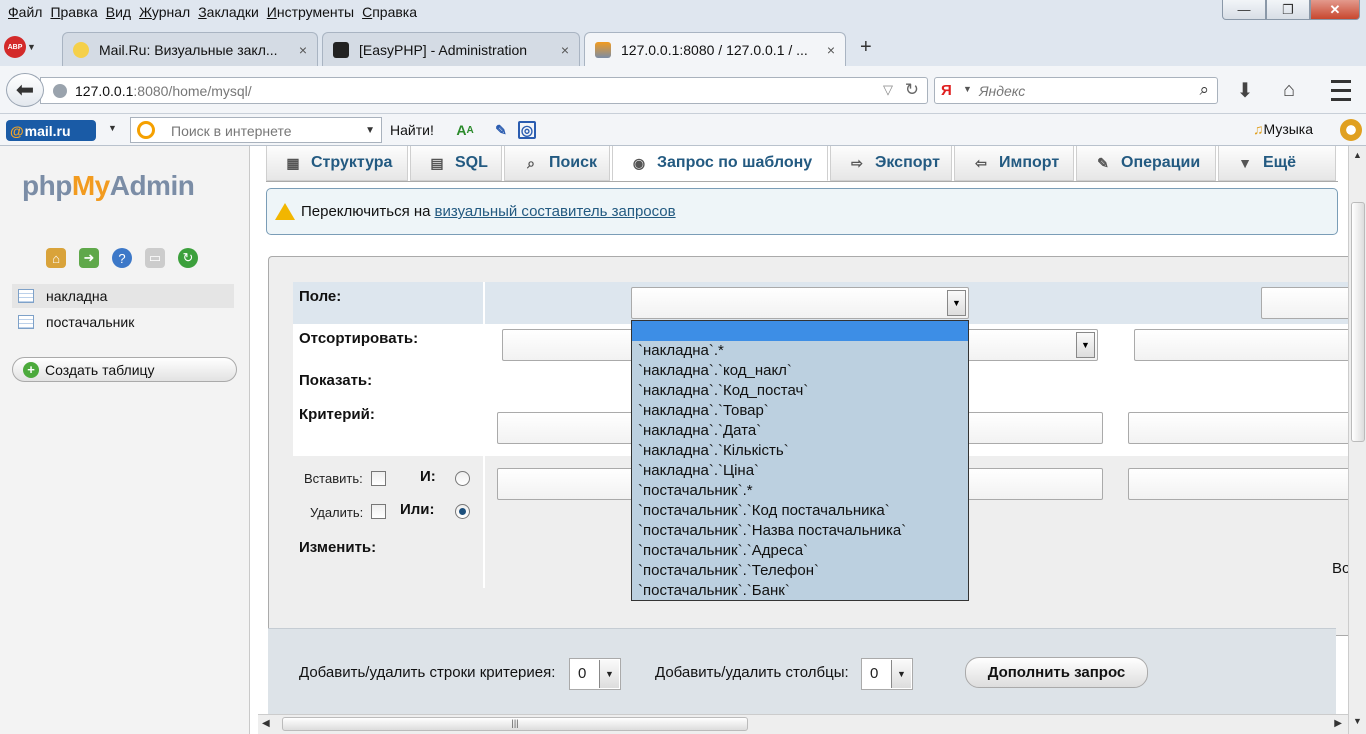 This screenshot has height=734, width=1366. What do you see at coordinates (89, 258) in the screenshot?
I see `logout-icon: ➜` at bounding box center [89, 258].